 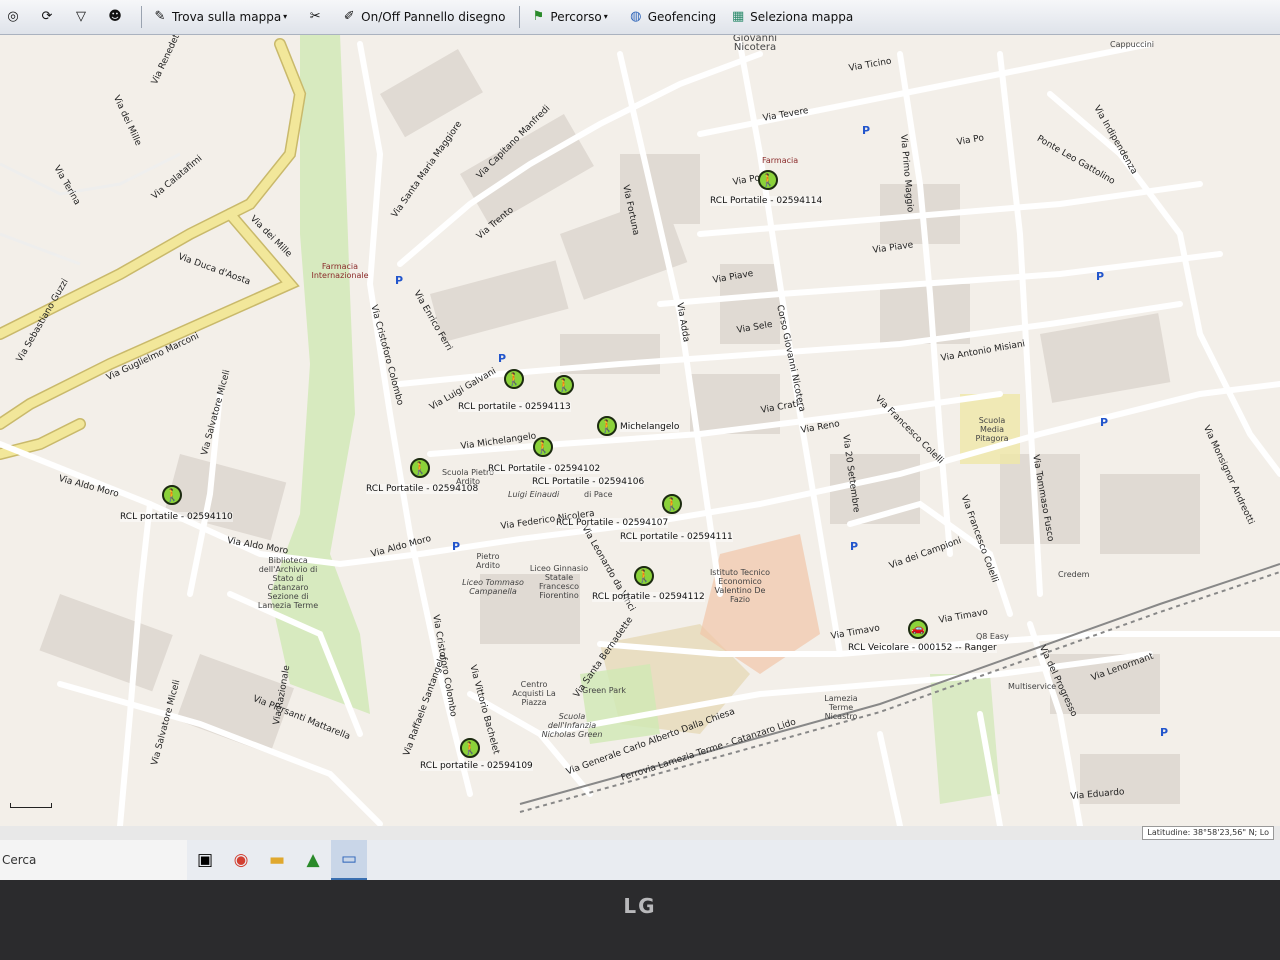 What do you see at coordinates (422, 489) in the screenshot?
I see `marker-label: RCL Portatile - 02594108` at bounding box center [422, 489].